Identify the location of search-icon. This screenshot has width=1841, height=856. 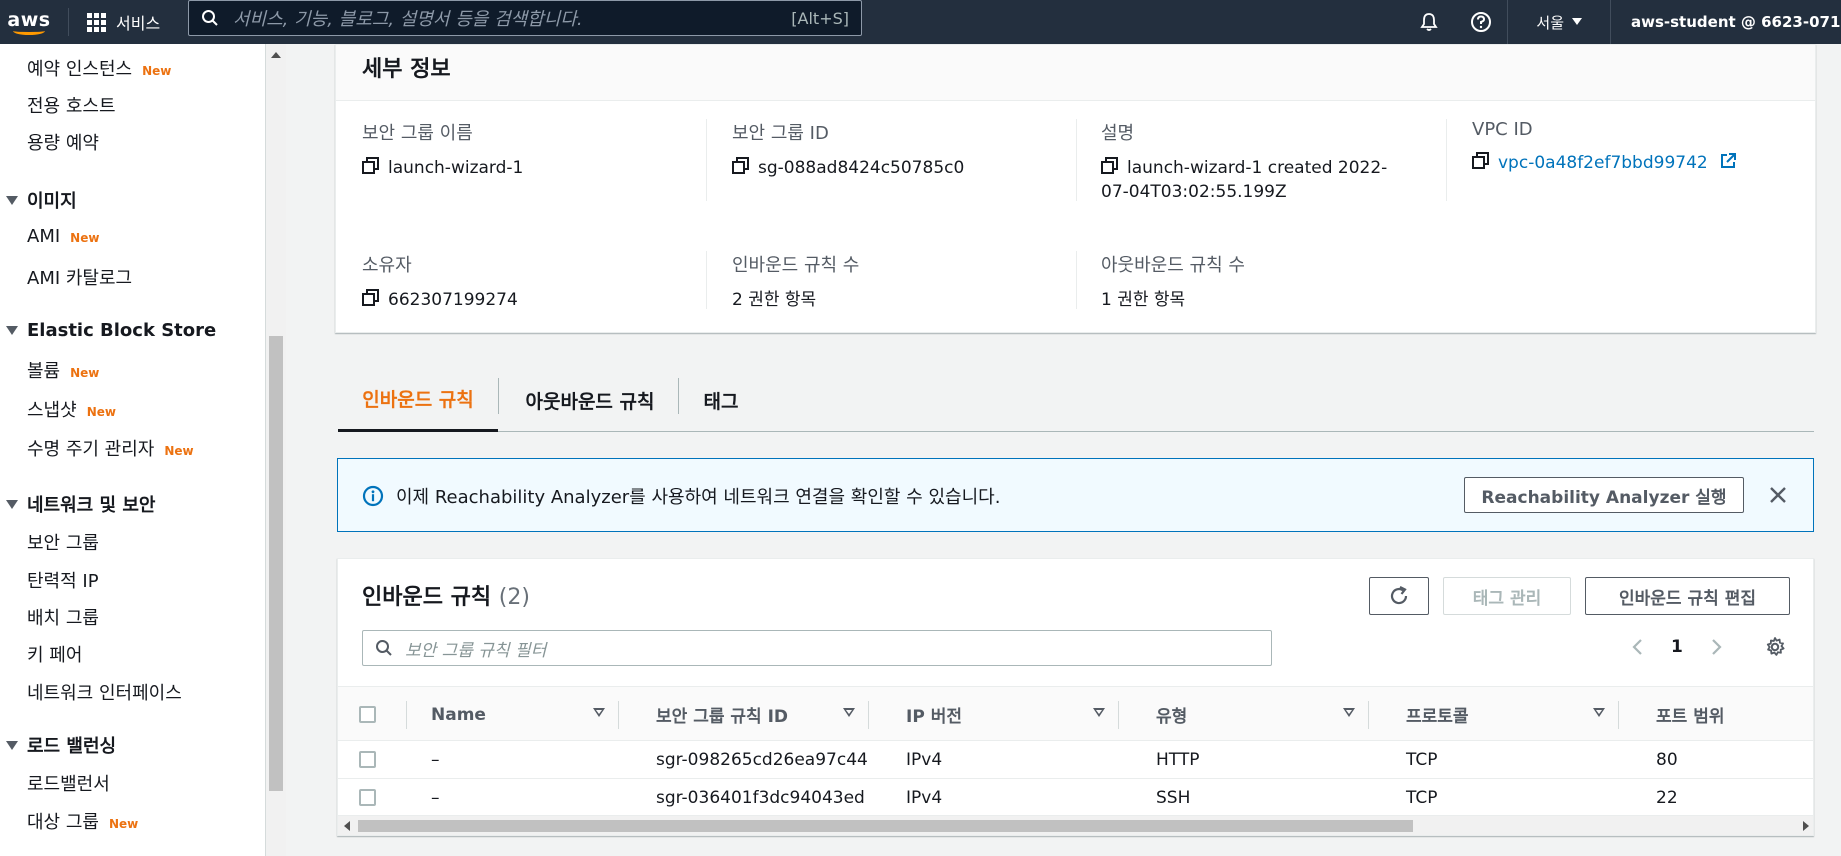
(210, 18).